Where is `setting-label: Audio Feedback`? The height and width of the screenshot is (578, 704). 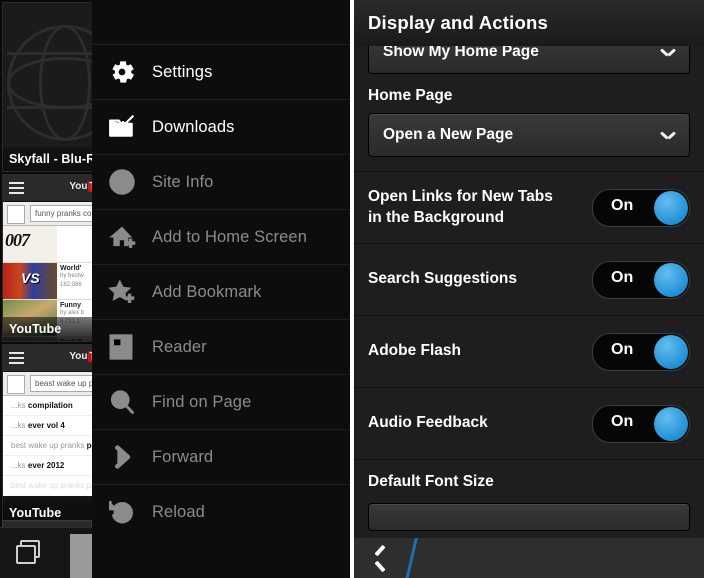
setting-label: Audio Feedback is located at coordinates (428, 423).